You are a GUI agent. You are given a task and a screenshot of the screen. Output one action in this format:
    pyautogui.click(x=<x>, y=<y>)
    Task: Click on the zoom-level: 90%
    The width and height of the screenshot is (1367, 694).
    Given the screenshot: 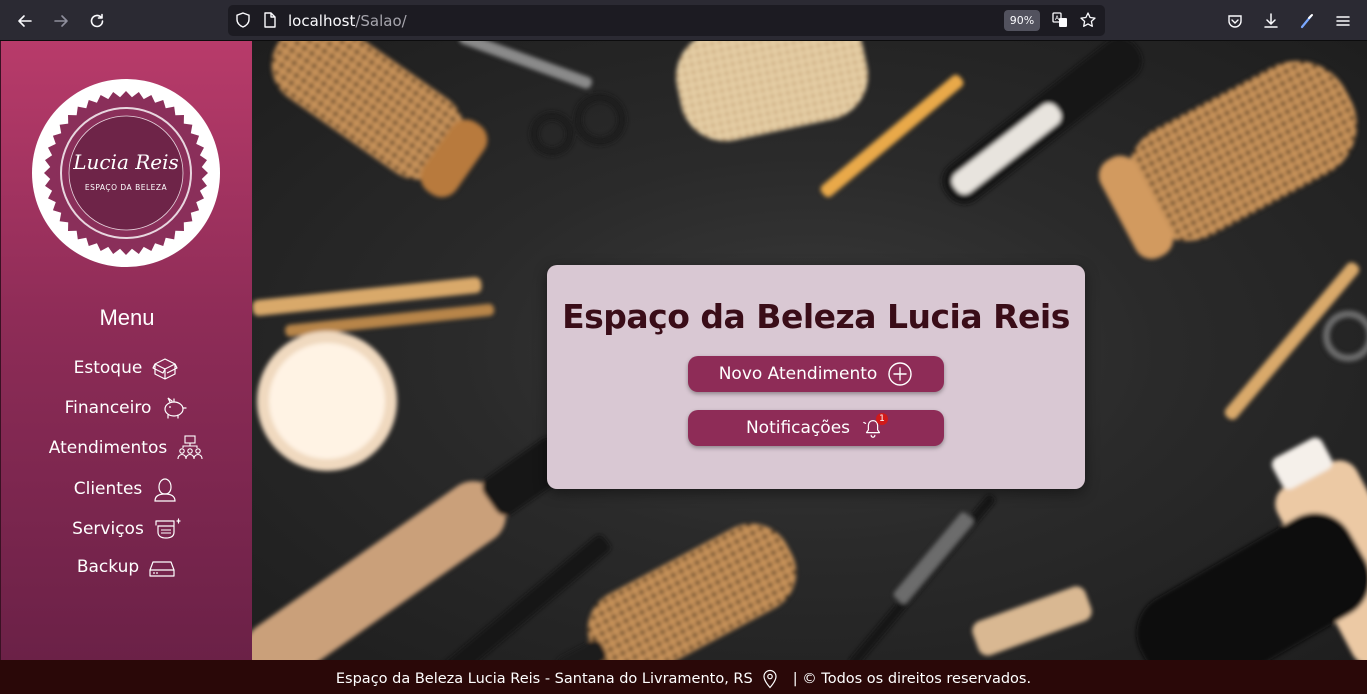 What is the action you would take?
    pyautogui.click(x=1022, y=20)
    